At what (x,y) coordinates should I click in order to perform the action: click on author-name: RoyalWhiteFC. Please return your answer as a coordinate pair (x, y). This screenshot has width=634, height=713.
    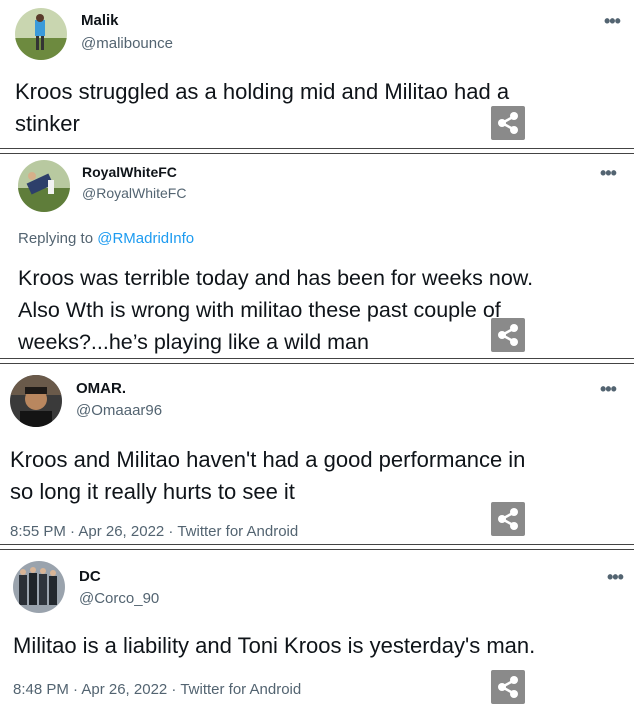
    Looking at the image, I should click on (129, 172).